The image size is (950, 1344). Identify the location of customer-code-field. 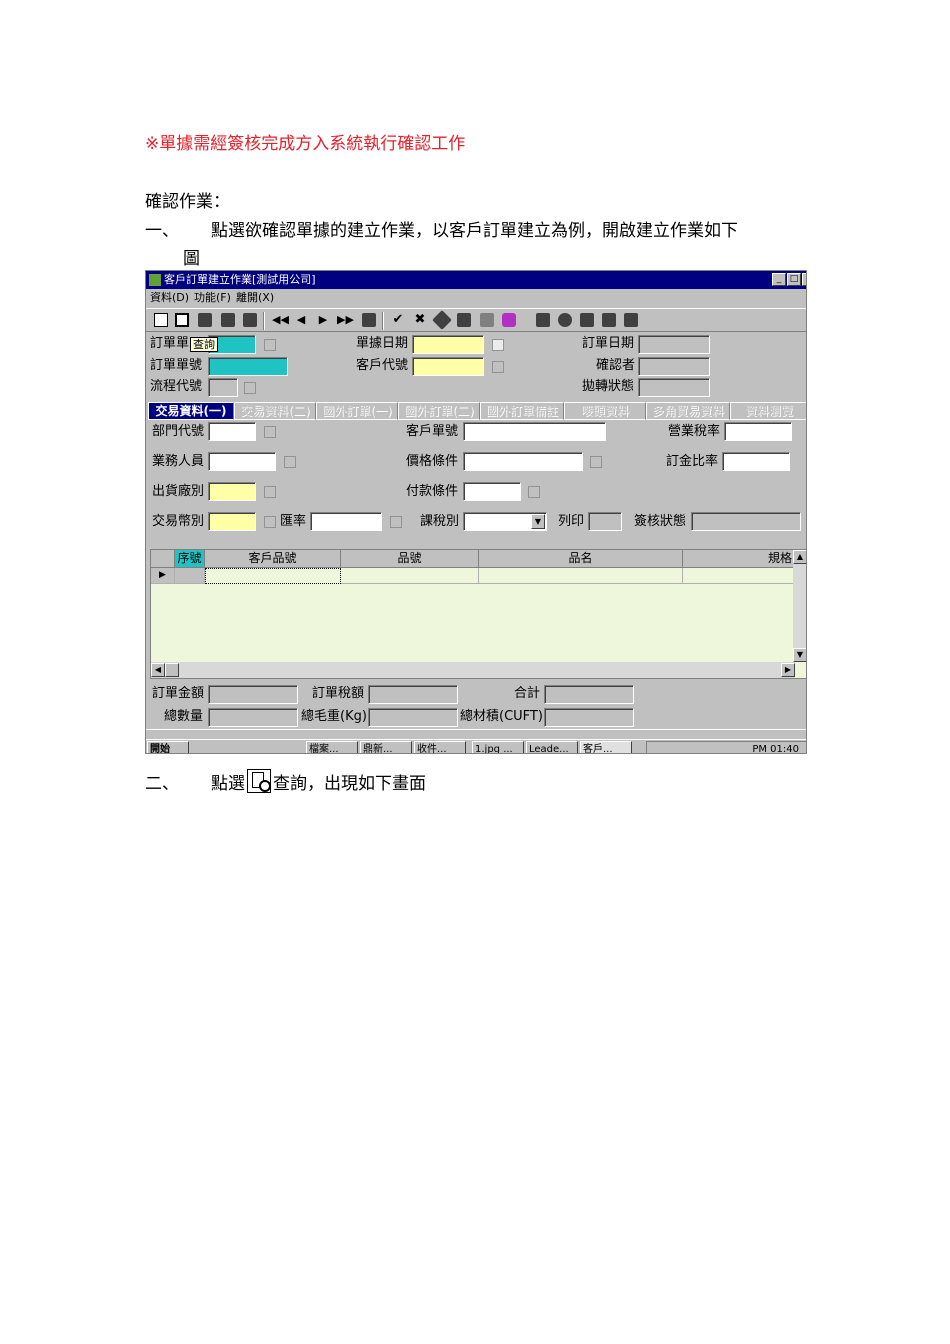
(448, 366).